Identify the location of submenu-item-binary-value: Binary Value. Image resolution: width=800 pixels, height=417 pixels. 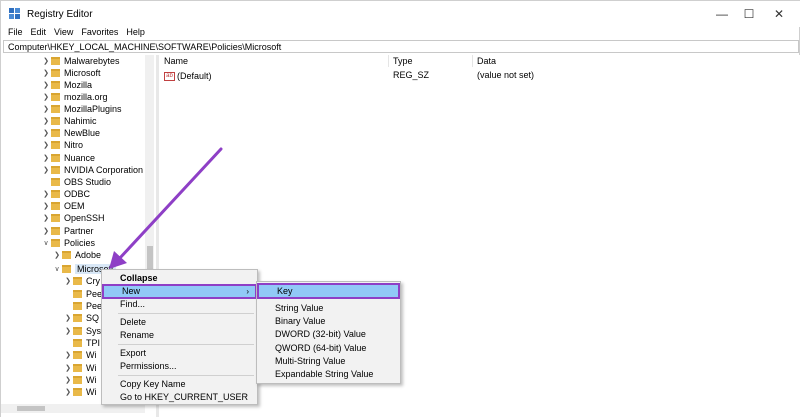
(328, 321).